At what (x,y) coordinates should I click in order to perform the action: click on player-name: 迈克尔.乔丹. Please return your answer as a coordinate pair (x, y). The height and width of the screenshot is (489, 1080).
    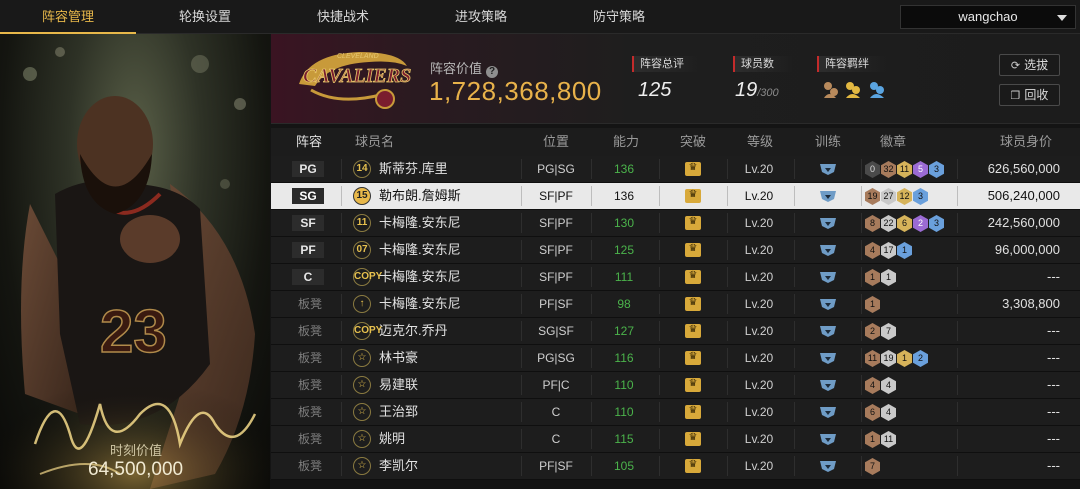
    Looking at the image, I should click on (413, 331).